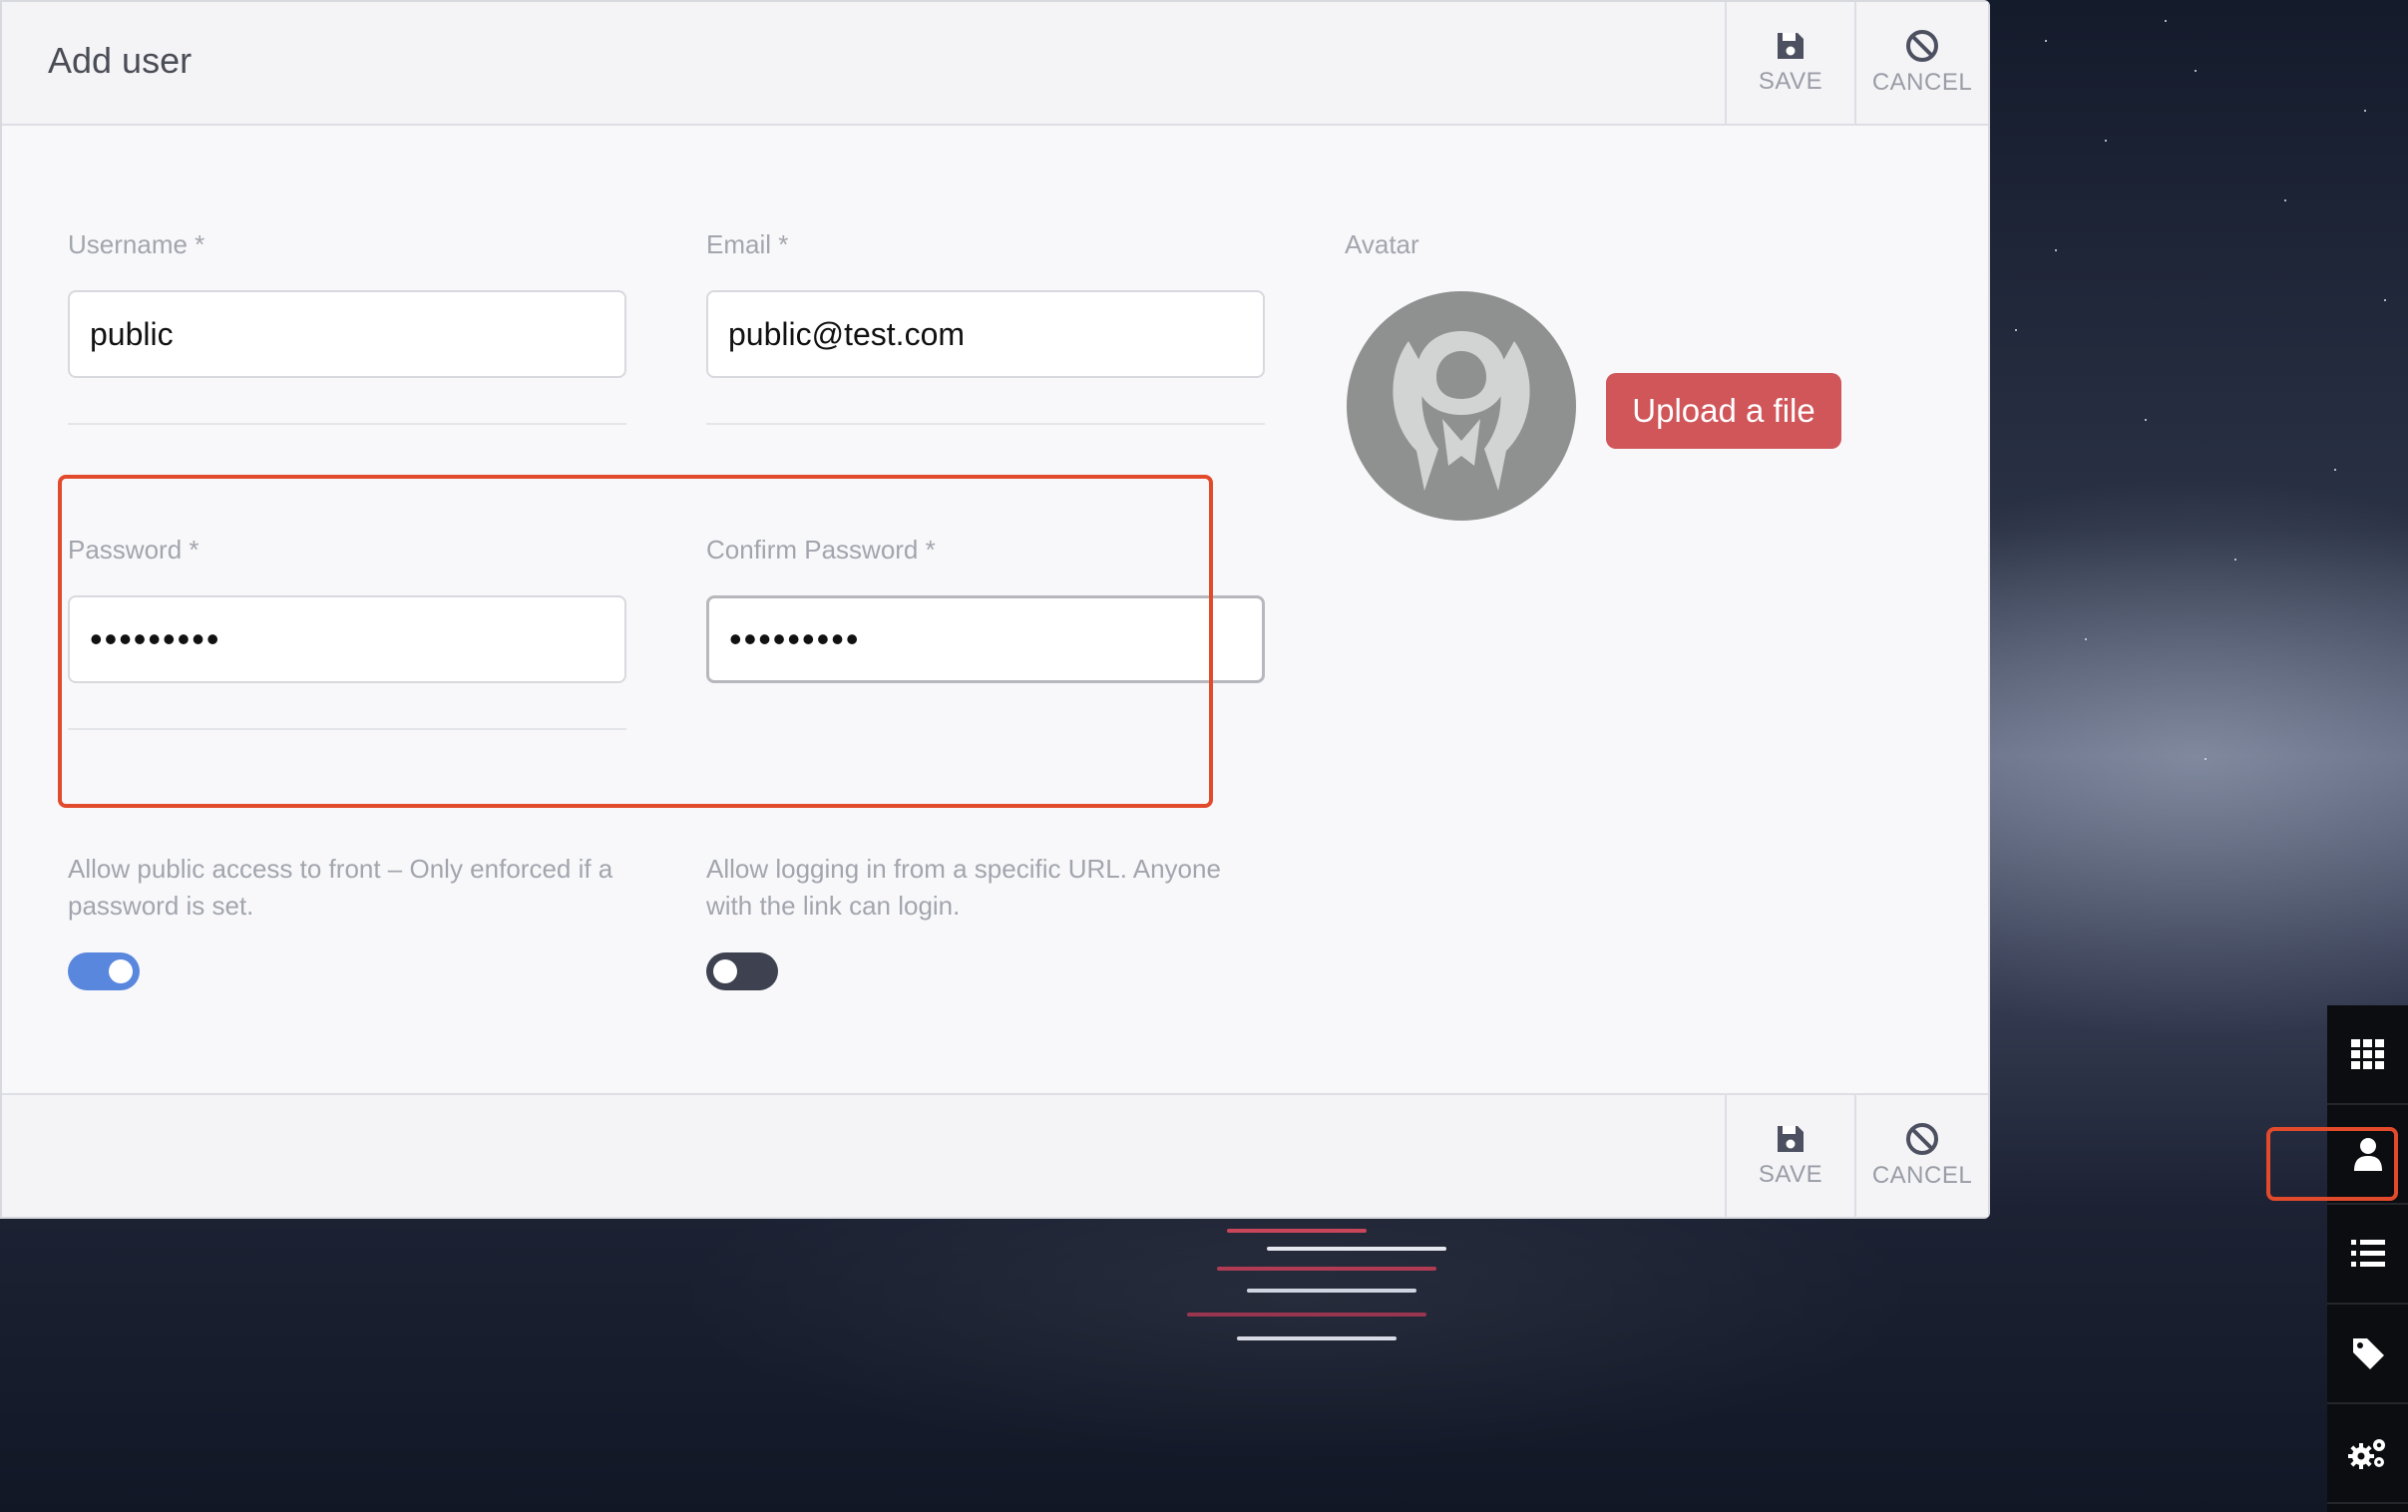  What do you see at coordinates (1790, 63) in the screenshot?
I see `save-button: SAVE` at bounding box center [1790, 63].